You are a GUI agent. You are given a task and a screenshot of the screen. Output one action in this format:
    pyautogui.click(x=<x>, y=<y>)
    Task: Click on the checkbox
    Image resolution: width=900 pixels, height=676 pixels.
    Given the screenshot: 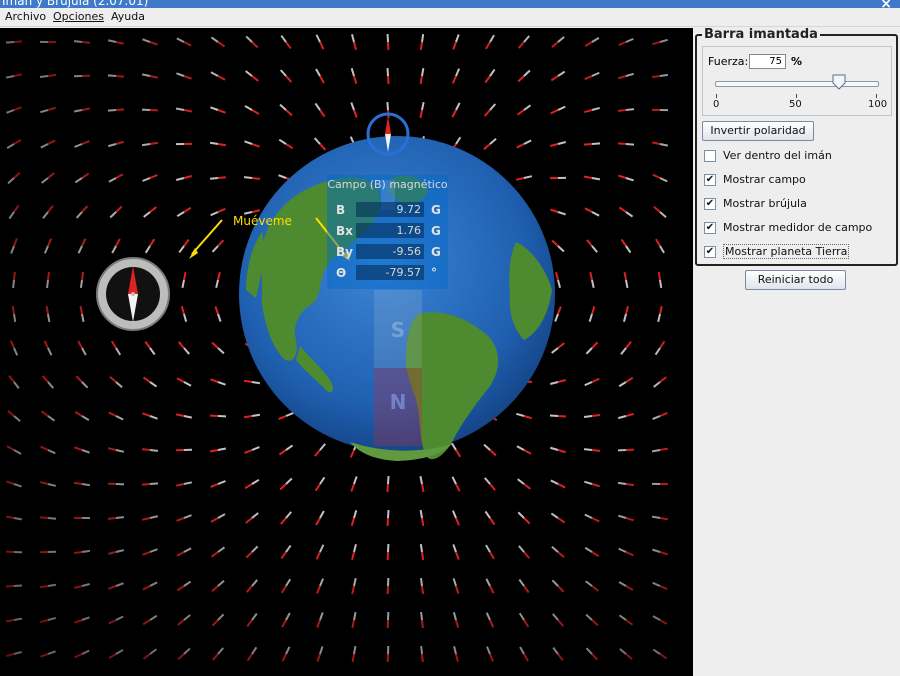 What is the action you would take?
    pyautogui.click(x=710, y=156)
    